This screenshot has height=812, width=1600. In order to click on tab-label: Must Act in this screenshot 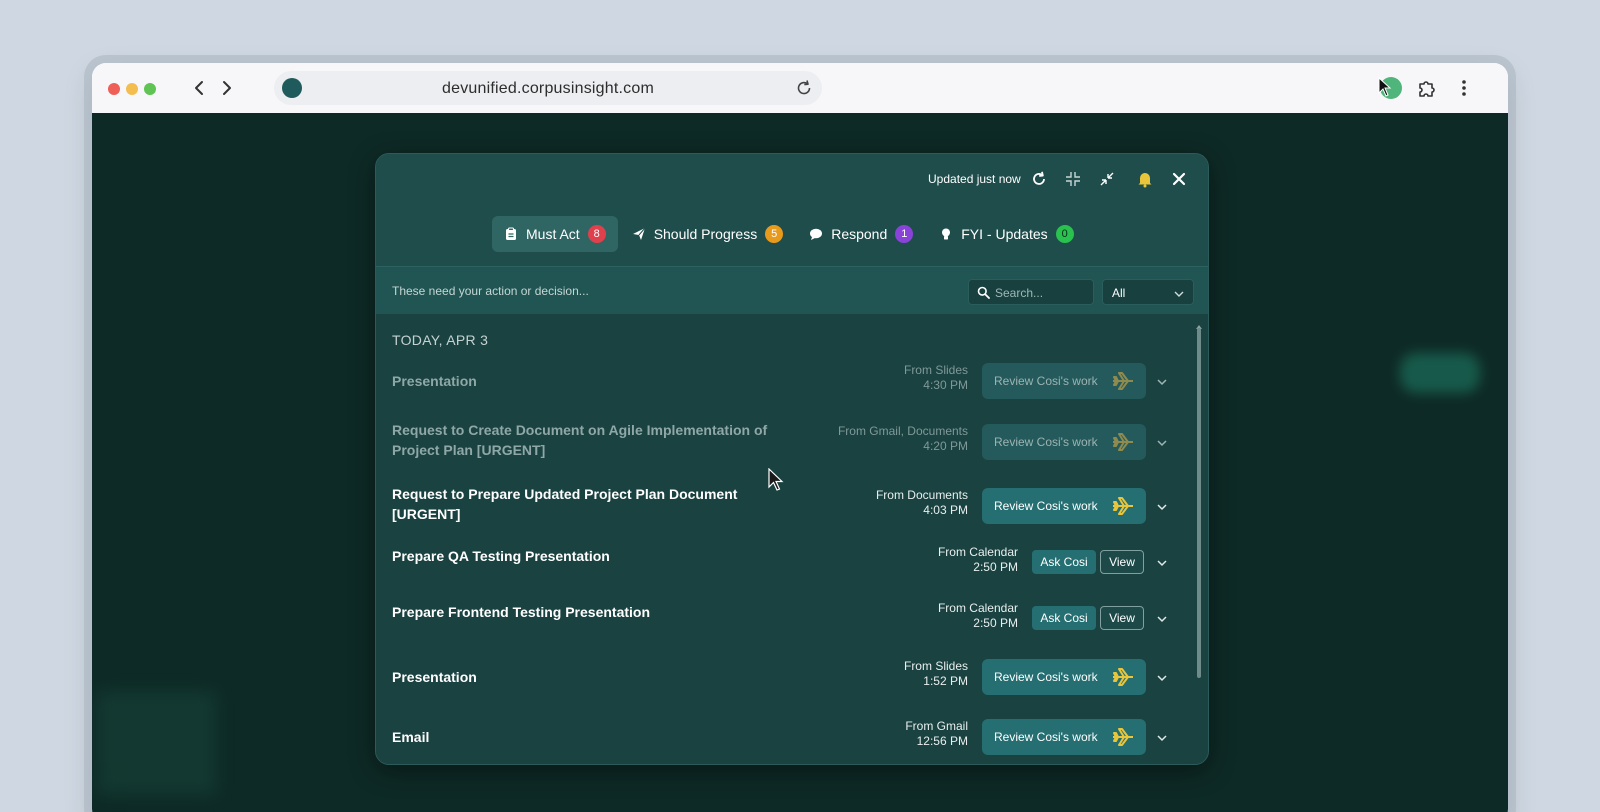, I will do `click(553, 234)`.